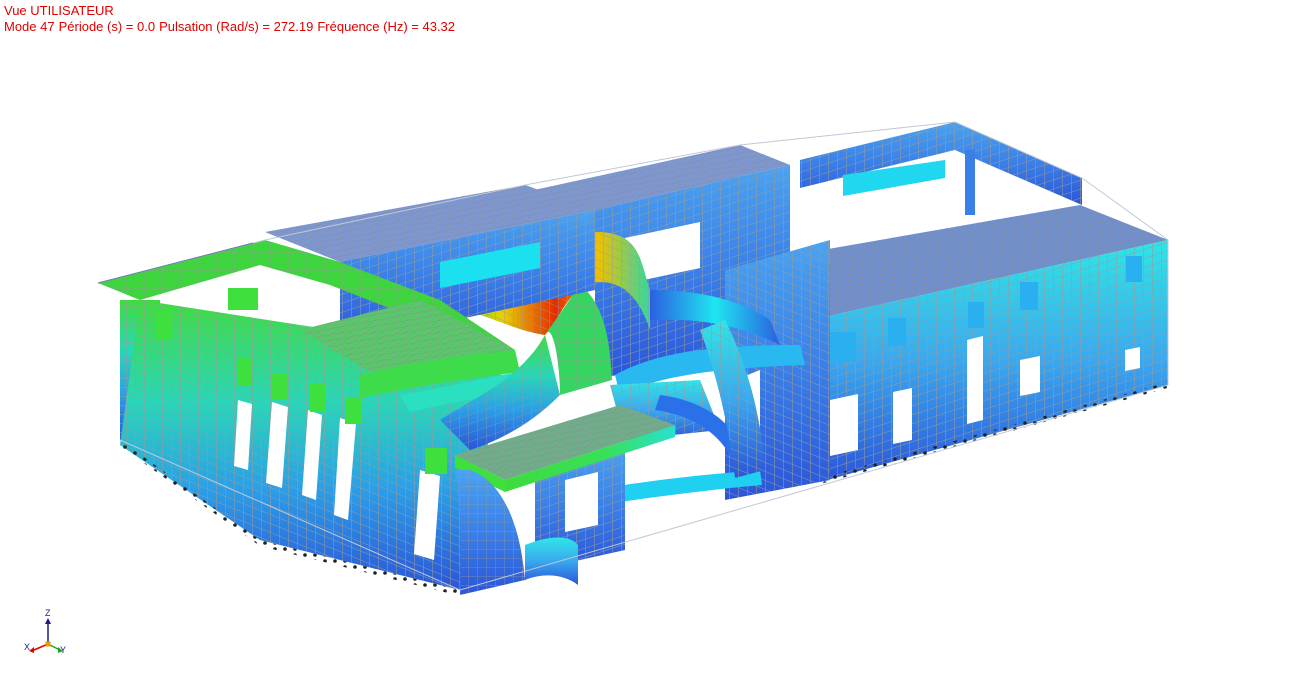 The image size is (1309, 690). What do you see at coordinates (63, 650) in the screenshot?
I see `axis-y-label: Y` at bounding box center [63, 650].